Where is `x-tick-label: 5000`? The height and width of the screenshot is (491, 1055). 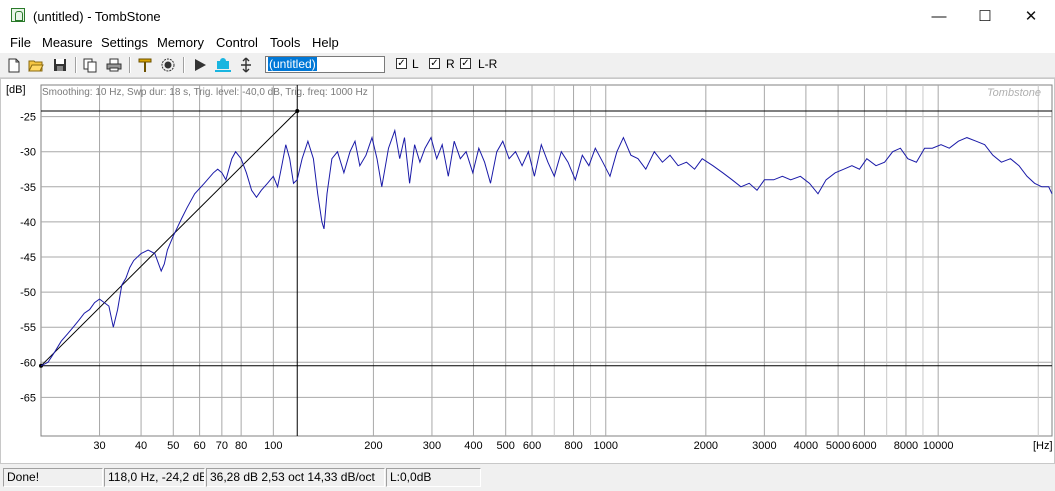 x-tick-label: 5000 is located at coordinates (838, 446).